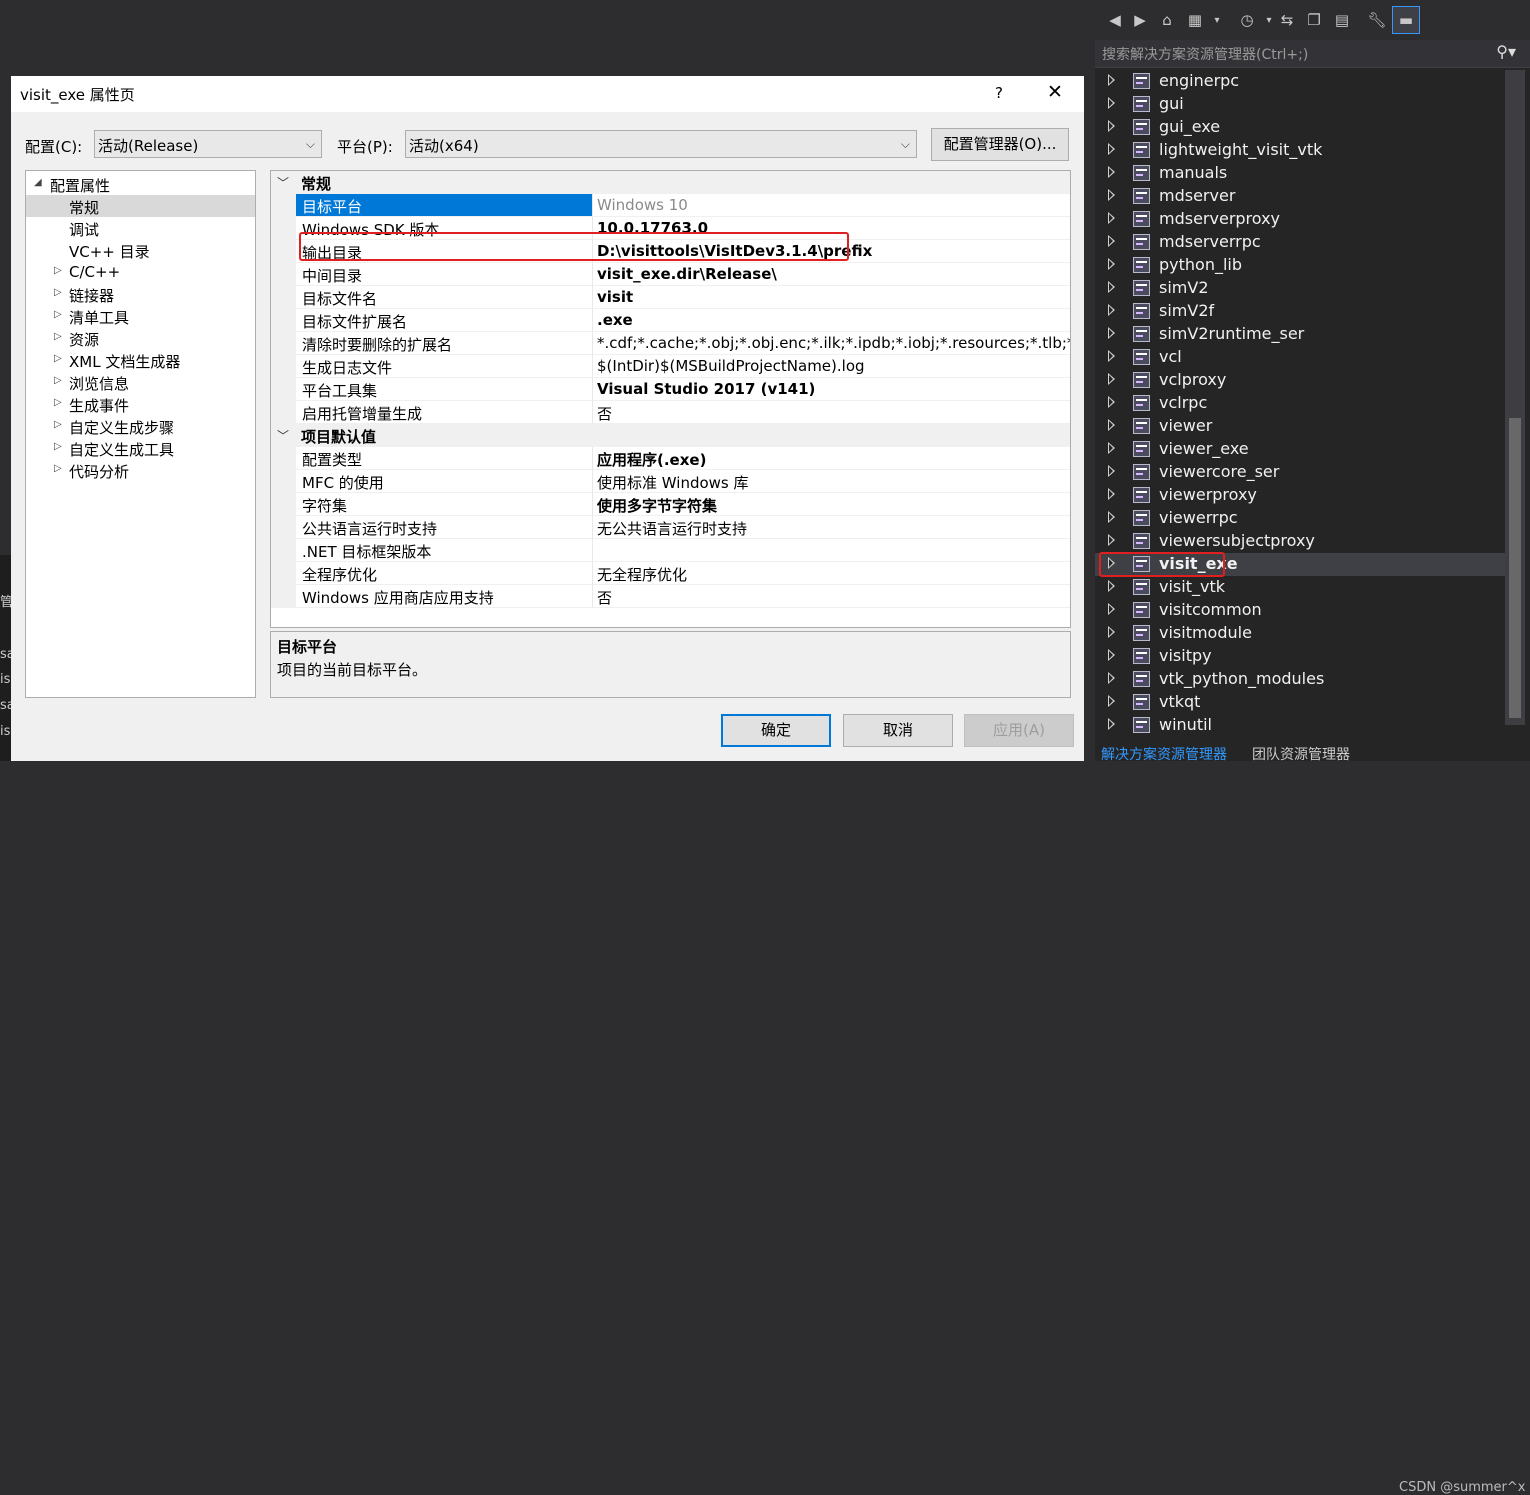 The height and width of the screenshot is (1495, 1530). Describe the element at coordinates (1300, 288) in the screenshot. I see `project-item: simV2` at that location.